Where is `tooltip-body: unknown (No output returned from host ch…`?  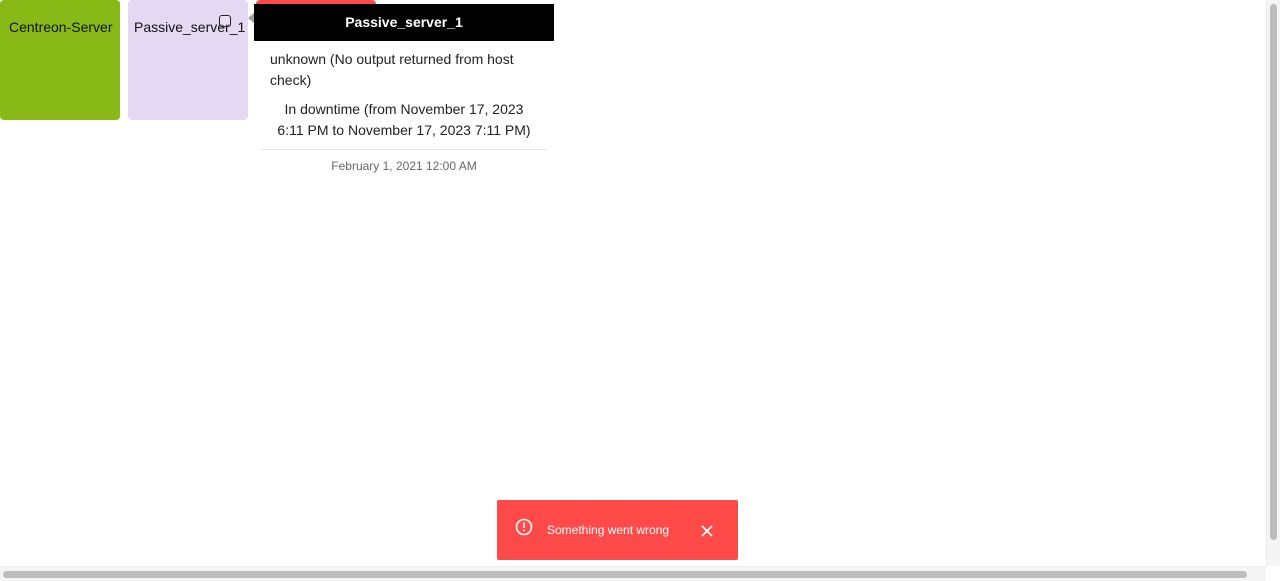 tooltip-body: unknown (No output returned from host ch… is located at coordinates (404, 91).